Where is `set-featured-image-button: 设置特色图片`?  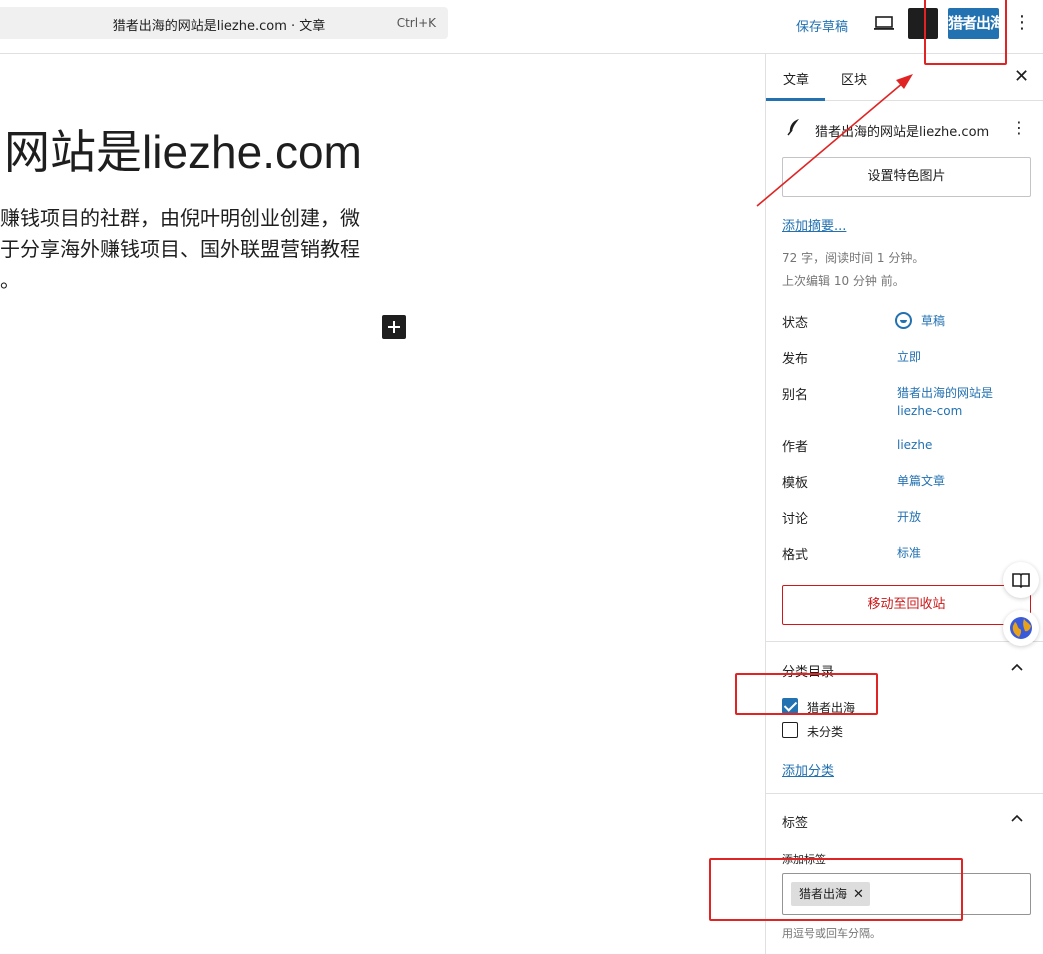
set-featured-image-button: 设置特色图片 is located at coordinates (906, 177).